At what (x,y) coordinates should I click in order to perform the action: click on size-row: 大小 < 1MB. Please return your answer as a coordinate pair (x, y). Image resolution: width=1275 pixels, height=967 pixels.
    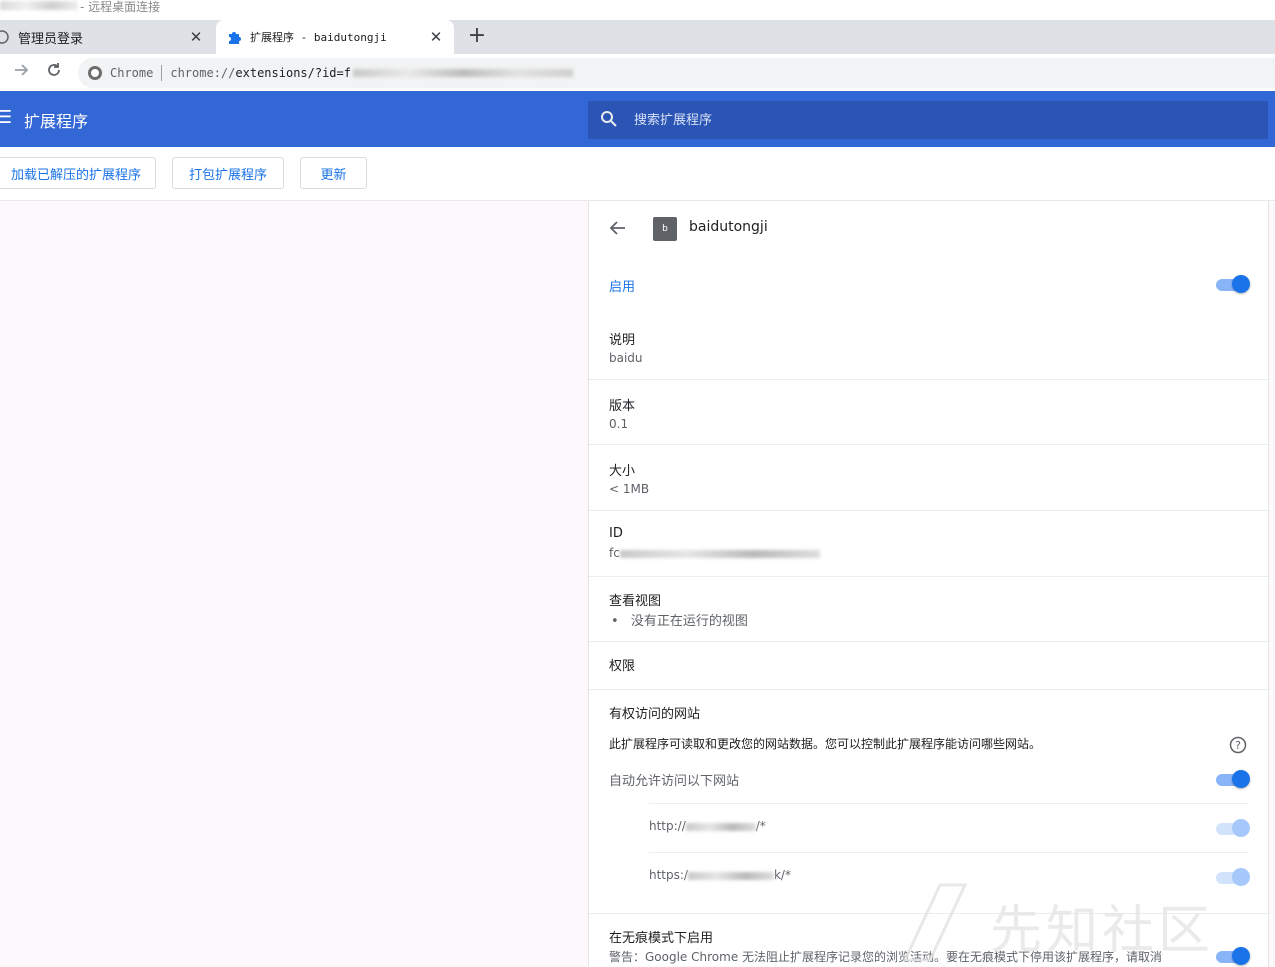
    Looking at the image, I should click on (929, 477).